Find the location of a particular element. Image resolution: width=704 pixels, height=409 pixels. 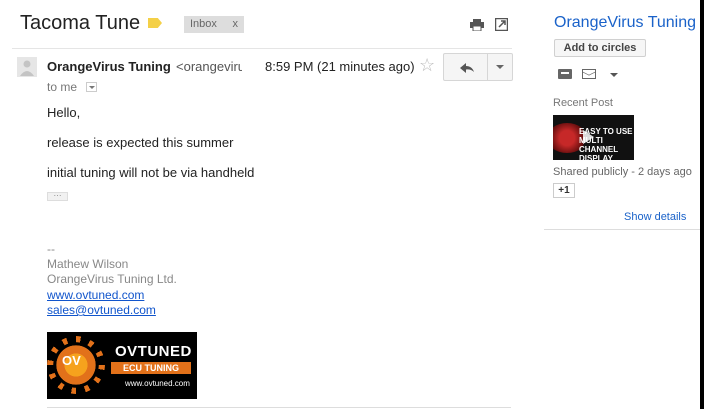

star-icon: ☆ is located at coordinates (427, 65).